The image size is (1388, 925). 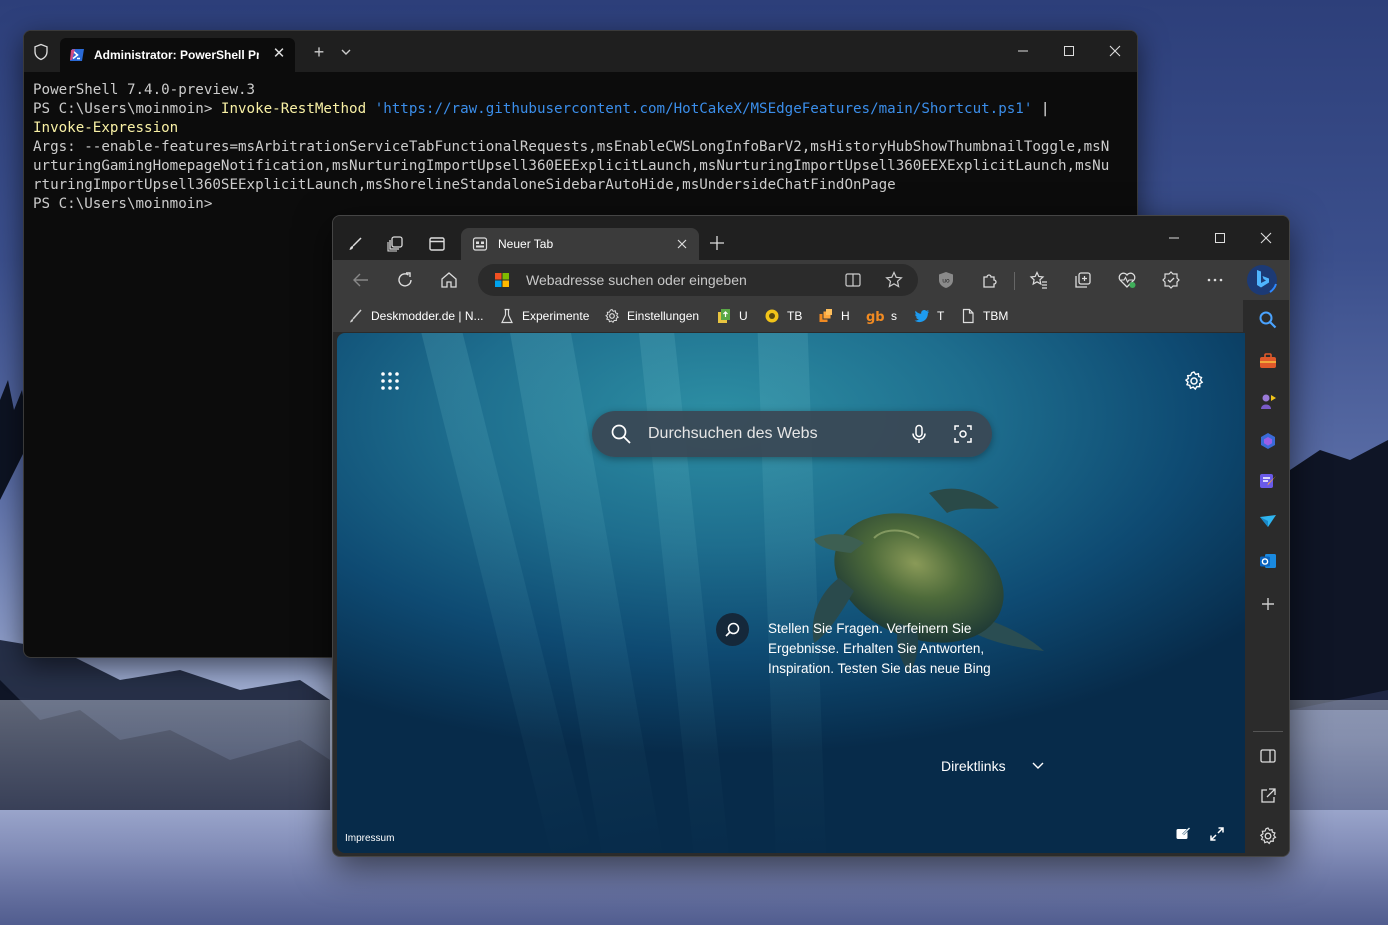 I want to click on sidebar-settings-icon, so click(x=1268, y=836).